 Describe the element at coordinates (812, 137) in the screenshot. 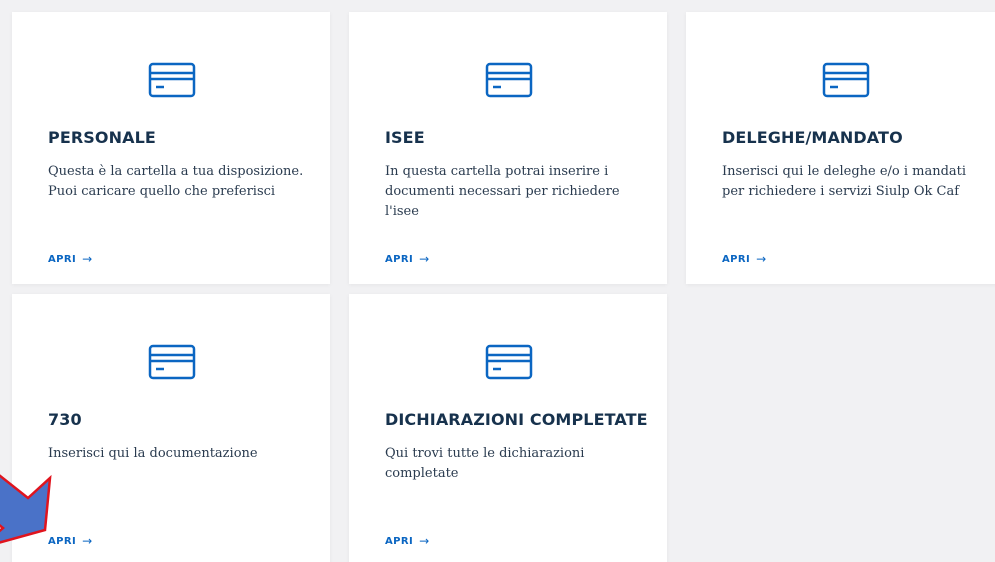

I see `card-title: DELEGHE/MANDATO` at that location.